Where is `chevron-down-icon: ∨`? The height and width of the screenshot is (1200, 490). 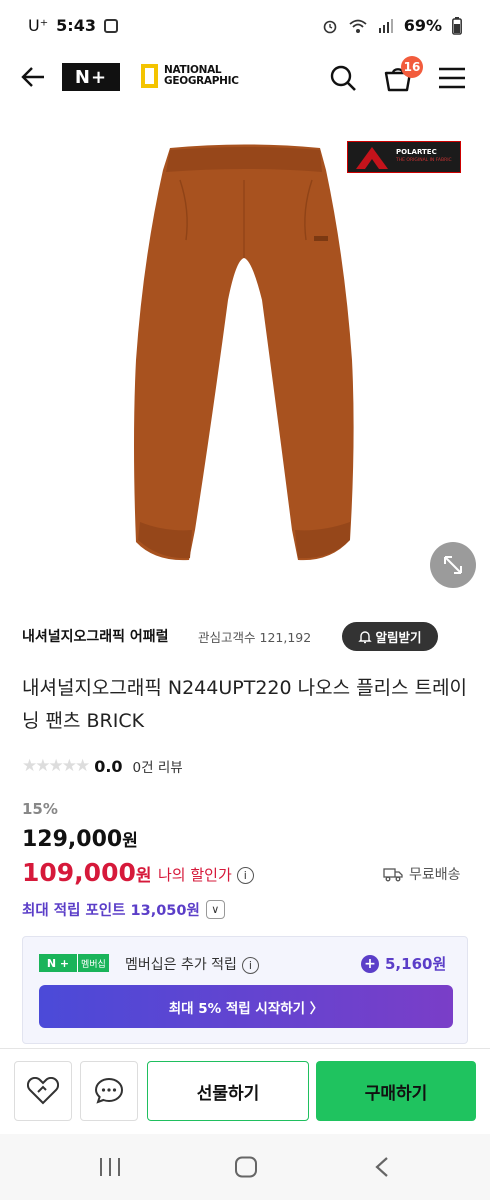
chevron-down-icon: ∨ is located at coordinates (215, 909).